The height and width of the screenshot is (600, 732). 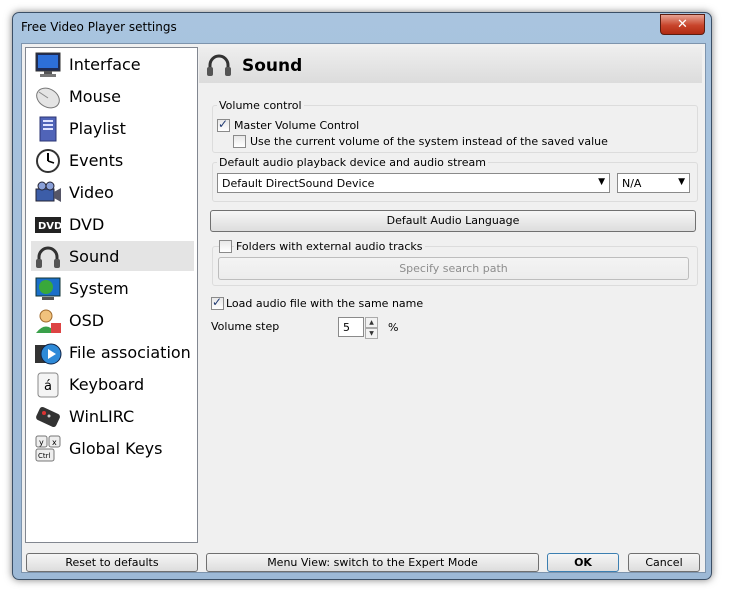 I want to click on nav-item-mouse: Mouse, so click(x=112, y=96).